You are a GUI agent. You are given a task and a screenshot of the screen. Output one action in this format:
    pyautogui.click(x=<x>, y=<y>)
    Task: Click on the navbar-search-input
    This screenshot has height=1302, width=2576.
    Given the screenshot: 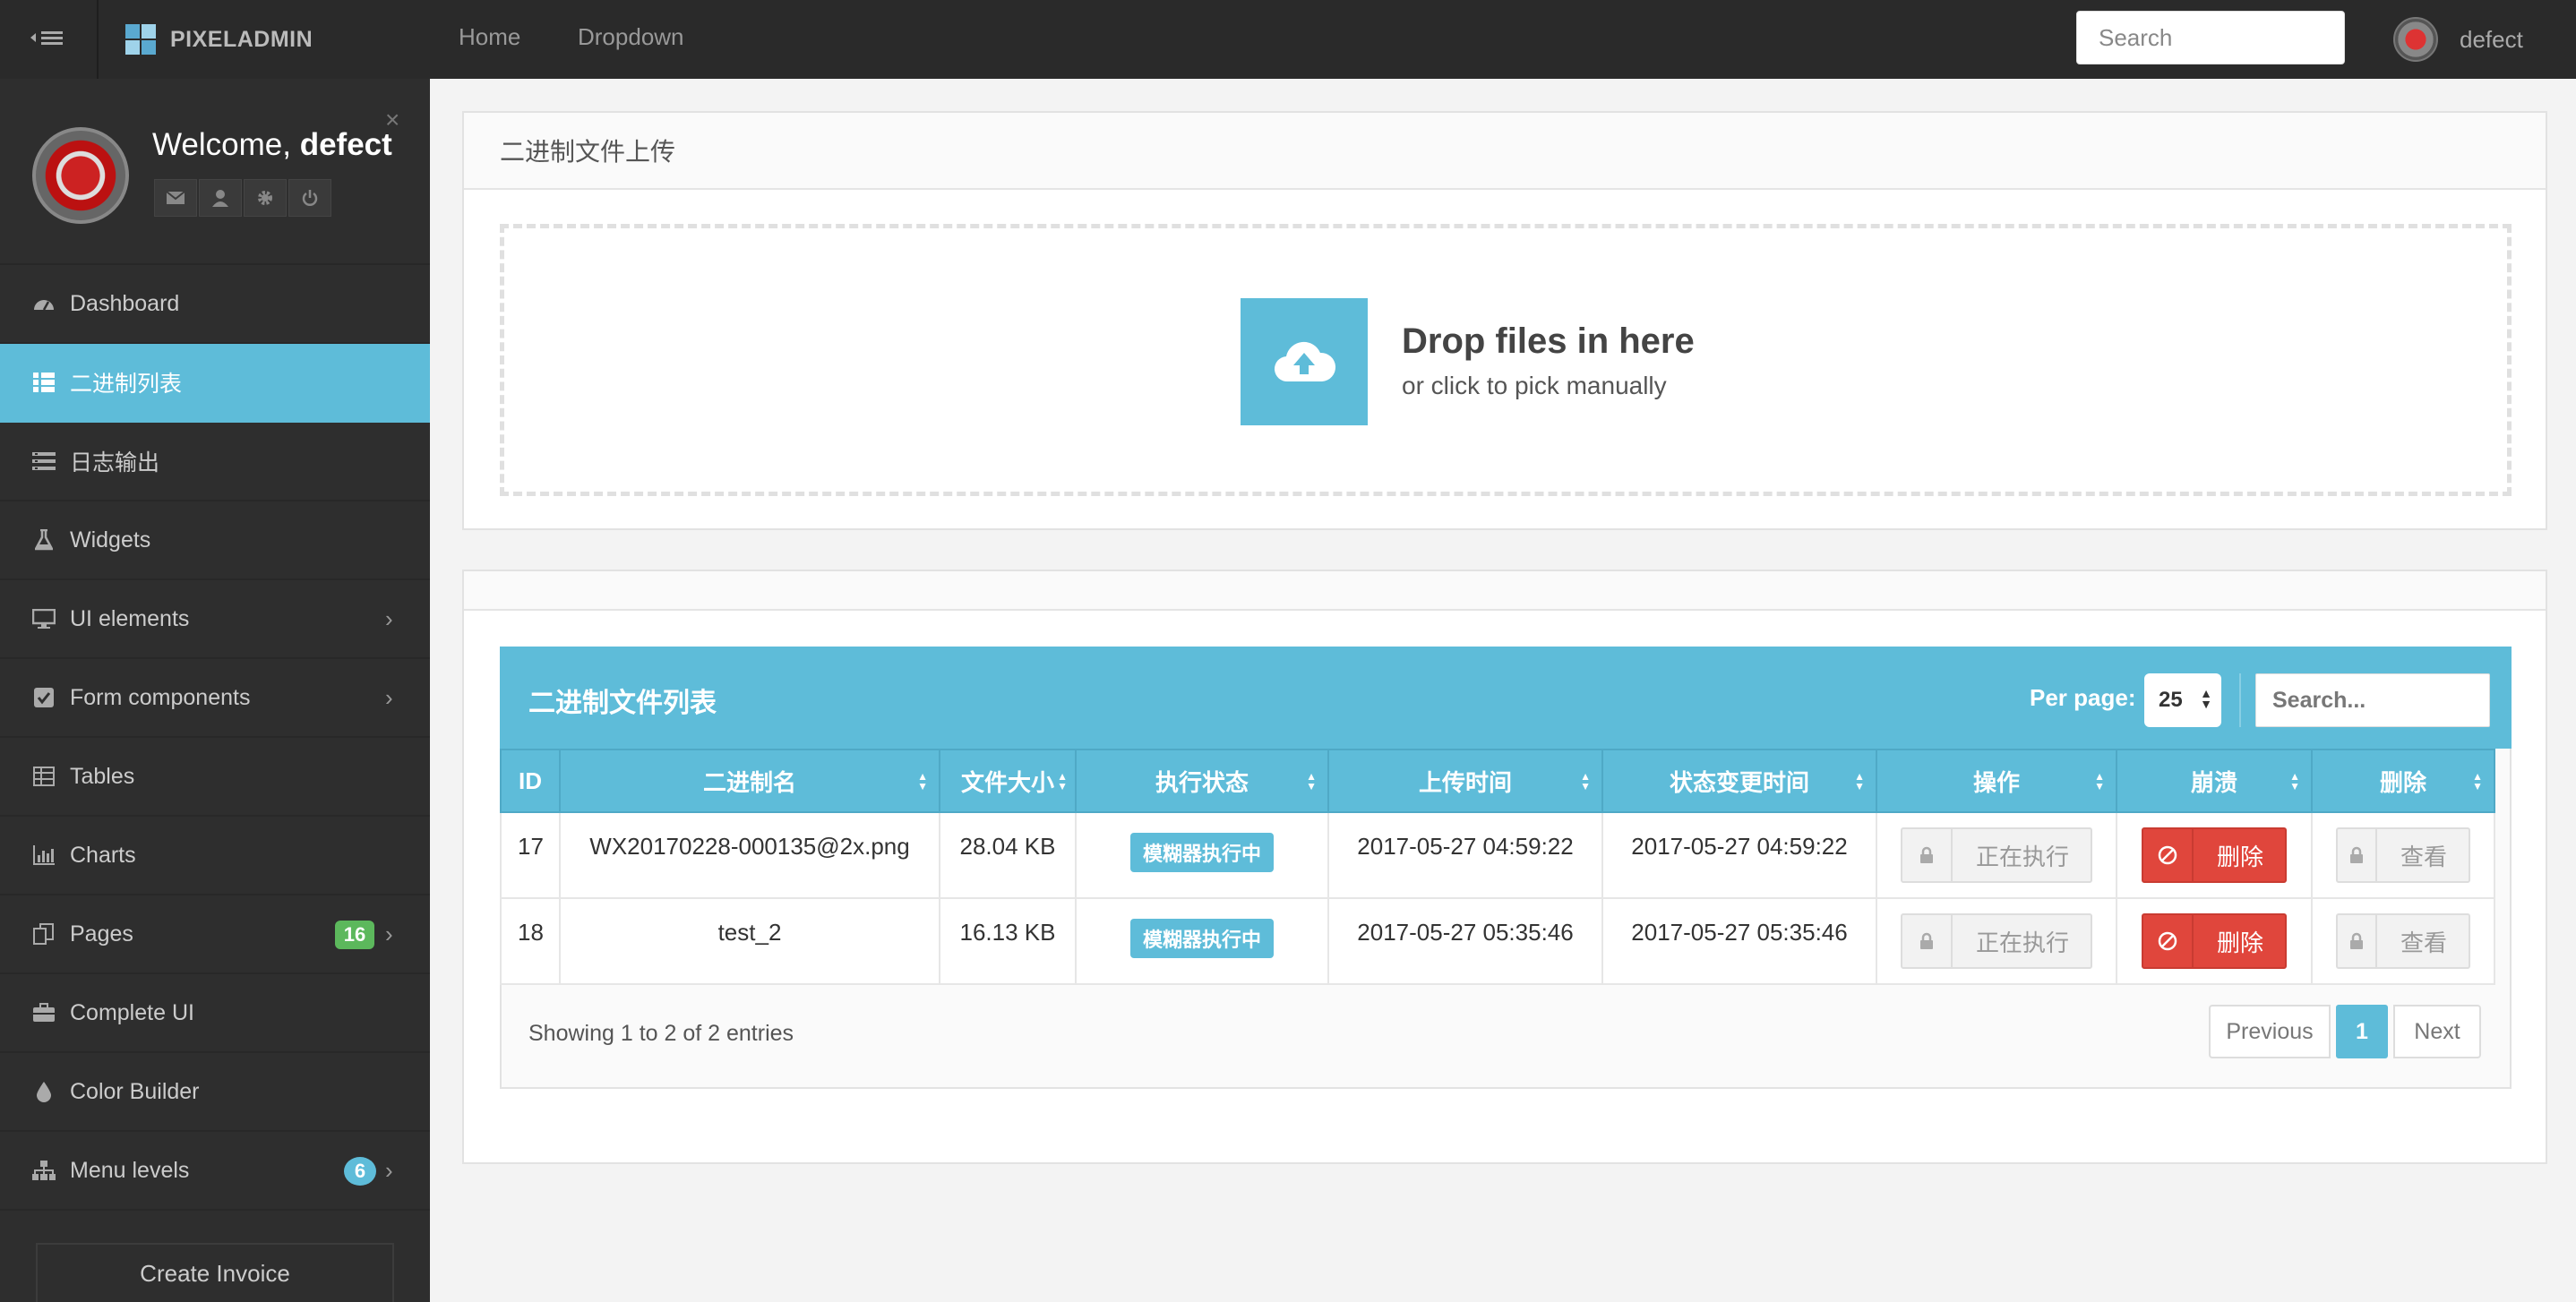 What is the action you would take?
    pyautogui.click(x=2210, y=37)
    